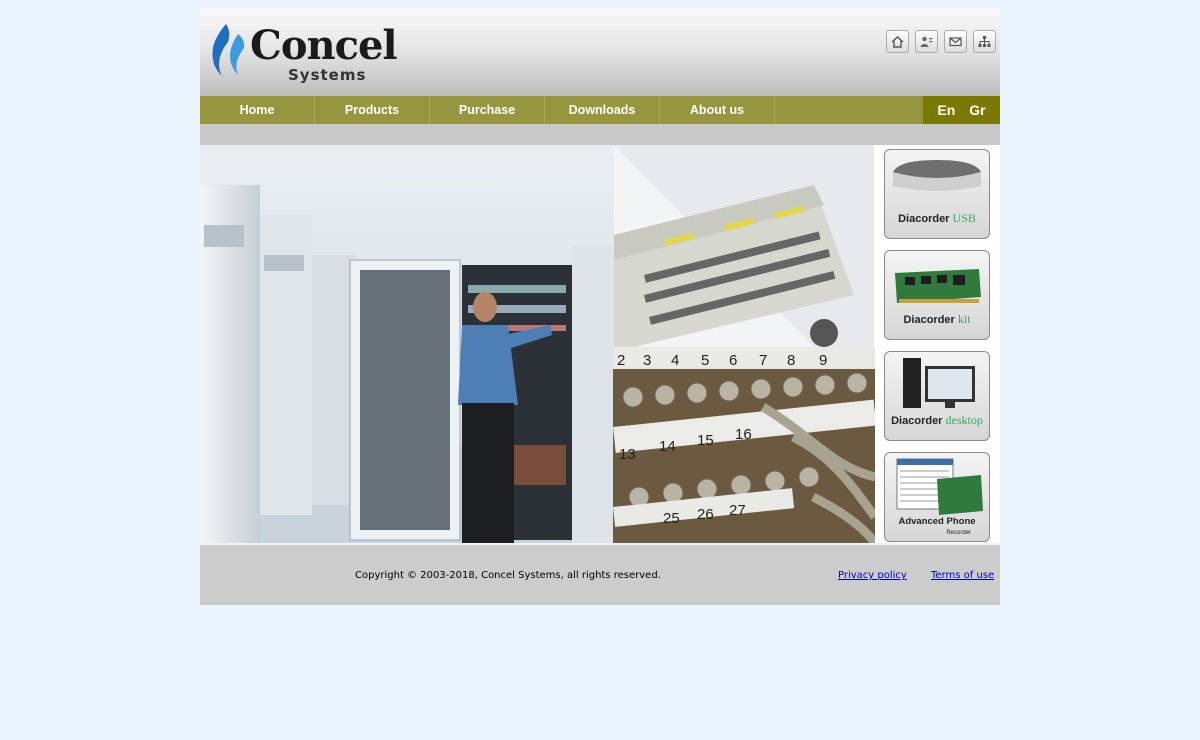 This screenshot has width=1200, height=740. Describe the element at coordinates (958, 533) in the screenshot. I see `product-sublabel: Recorder` at that location.